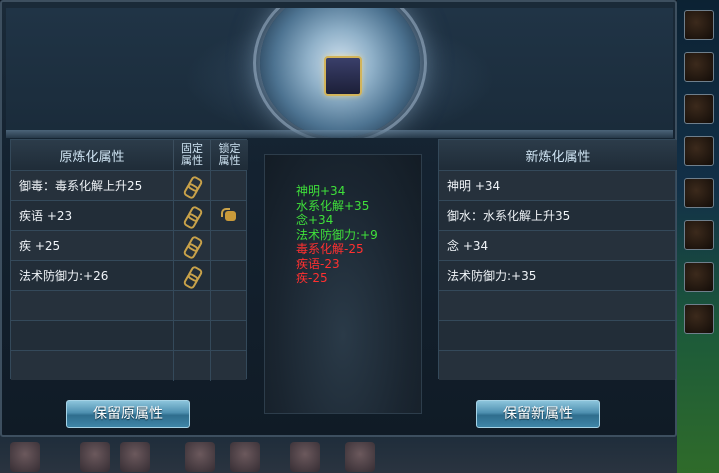 Image resolution: width=719 pixels, height=473 pixels. I want to click on gain-line: 水系化解+35, so click(333, 205).